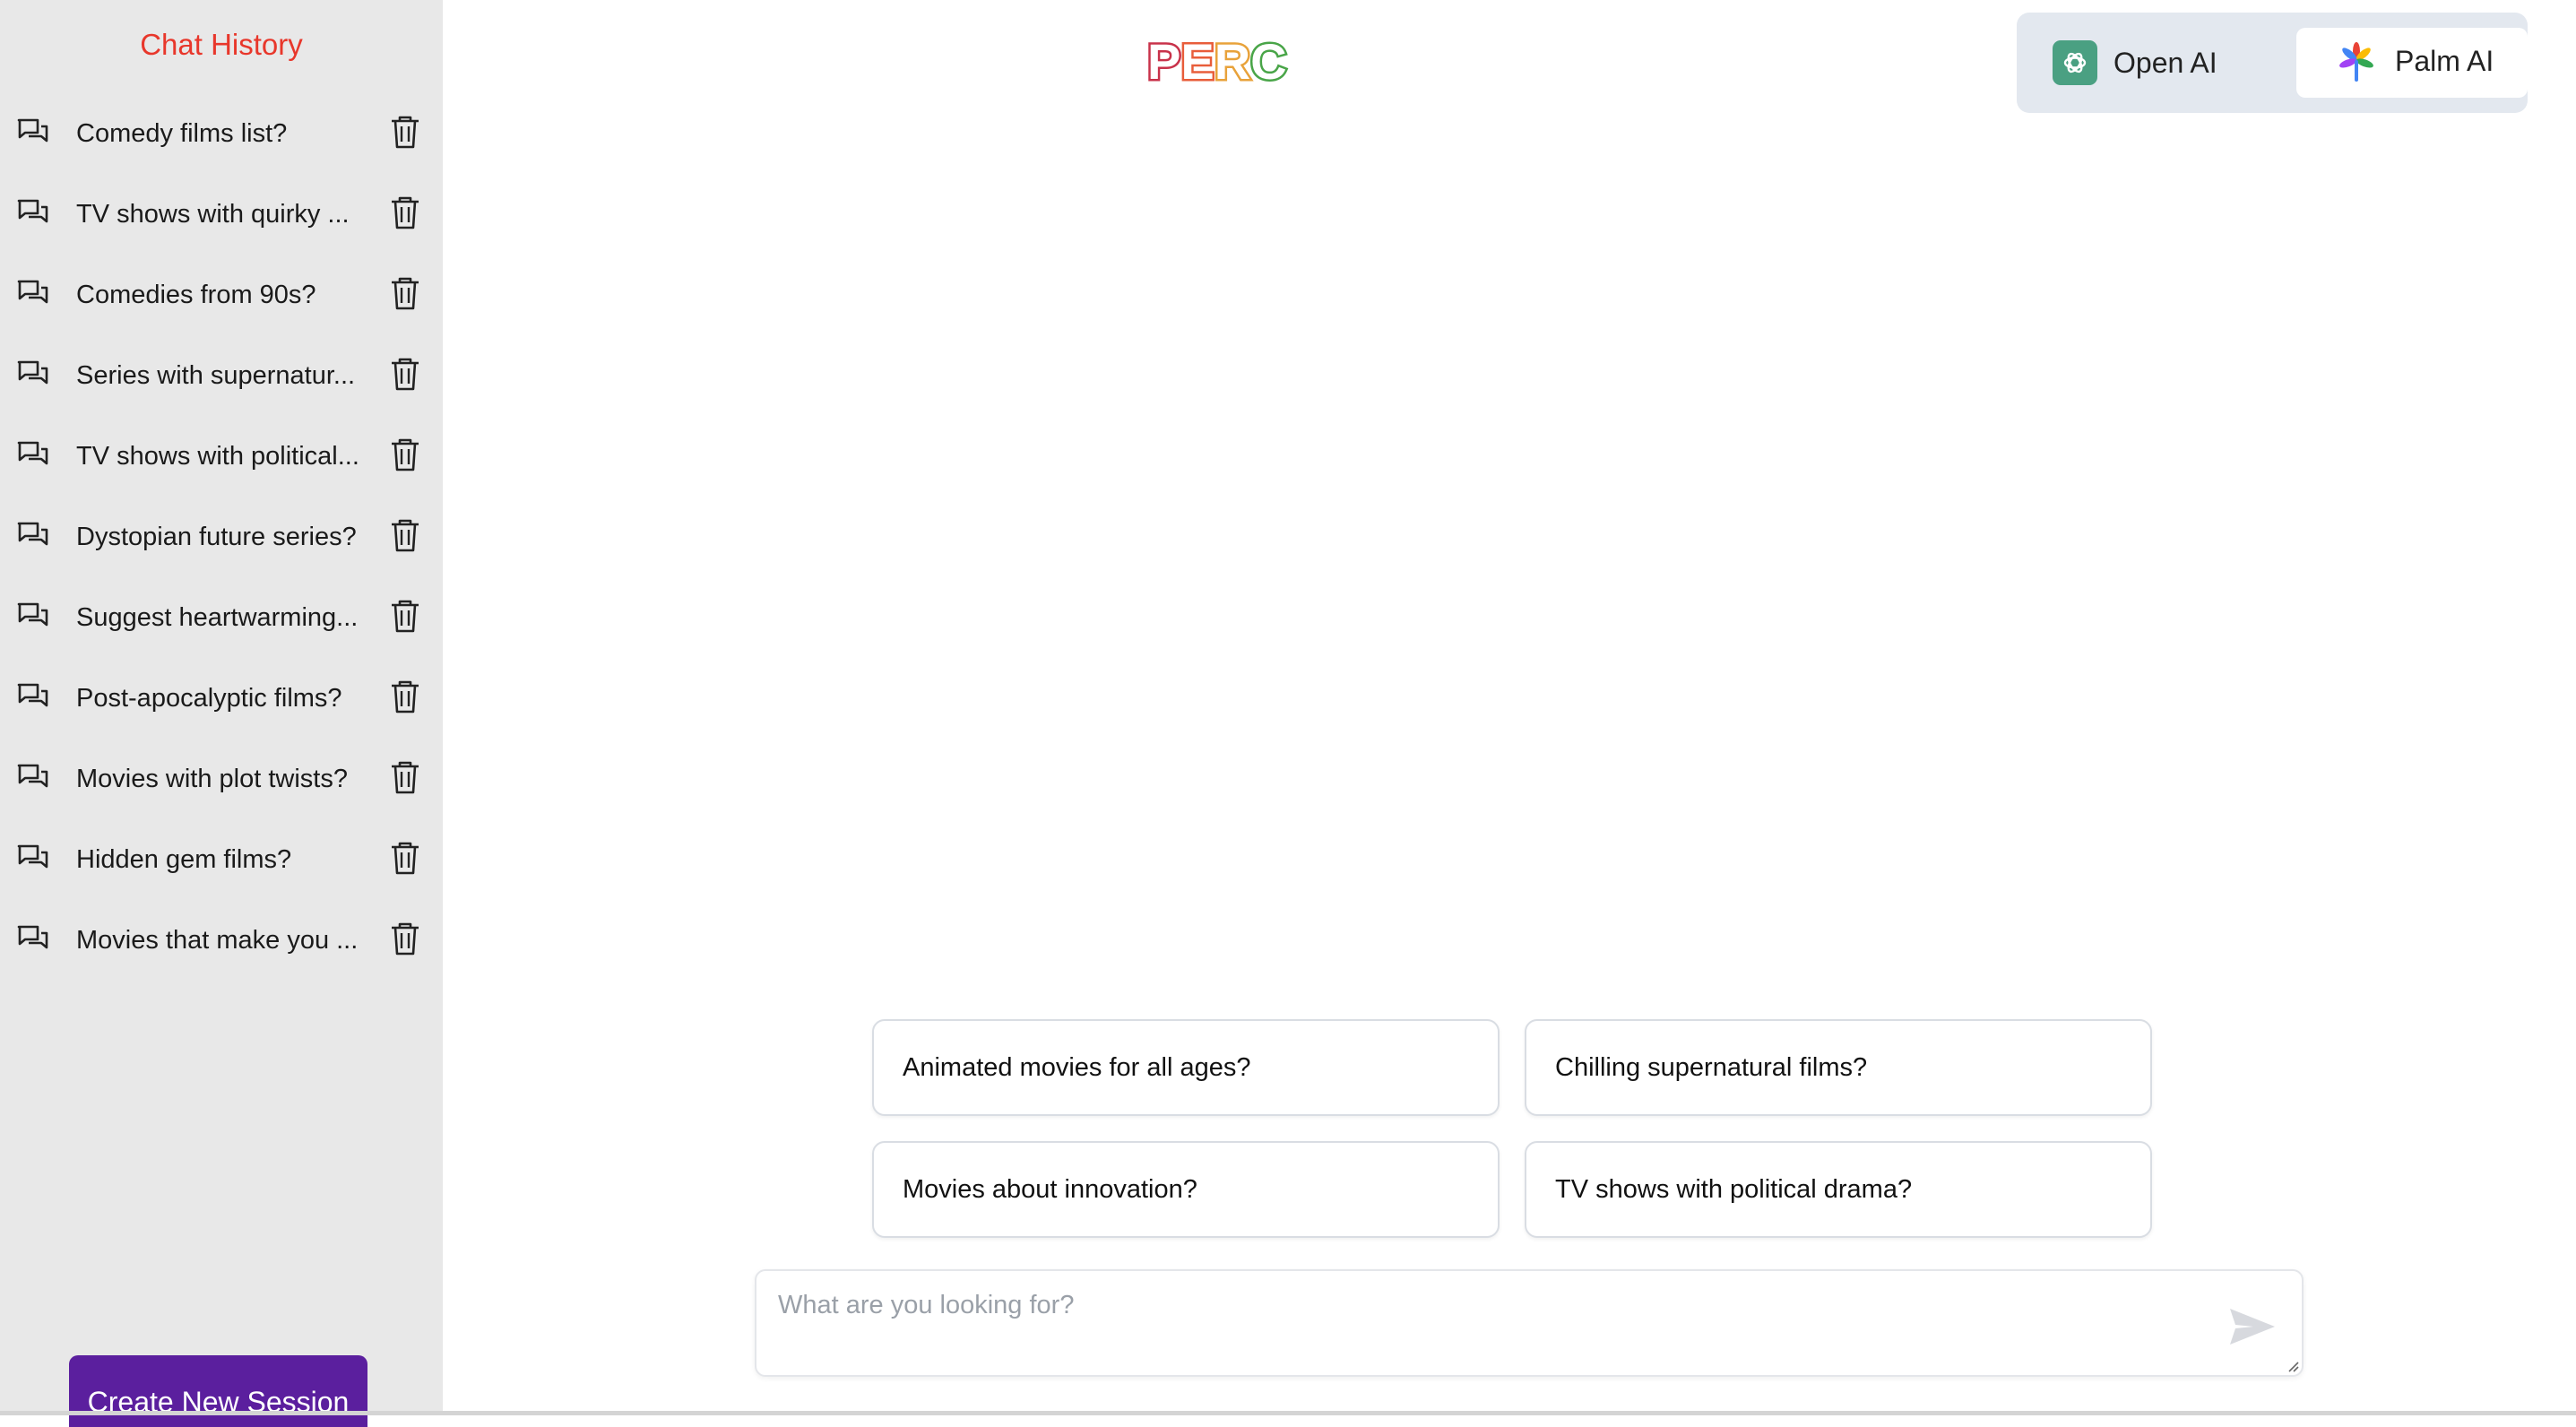  Describe the element at coordinates (1288, 1413) in the screenshot. I see `window-bottom-edge` at that location.